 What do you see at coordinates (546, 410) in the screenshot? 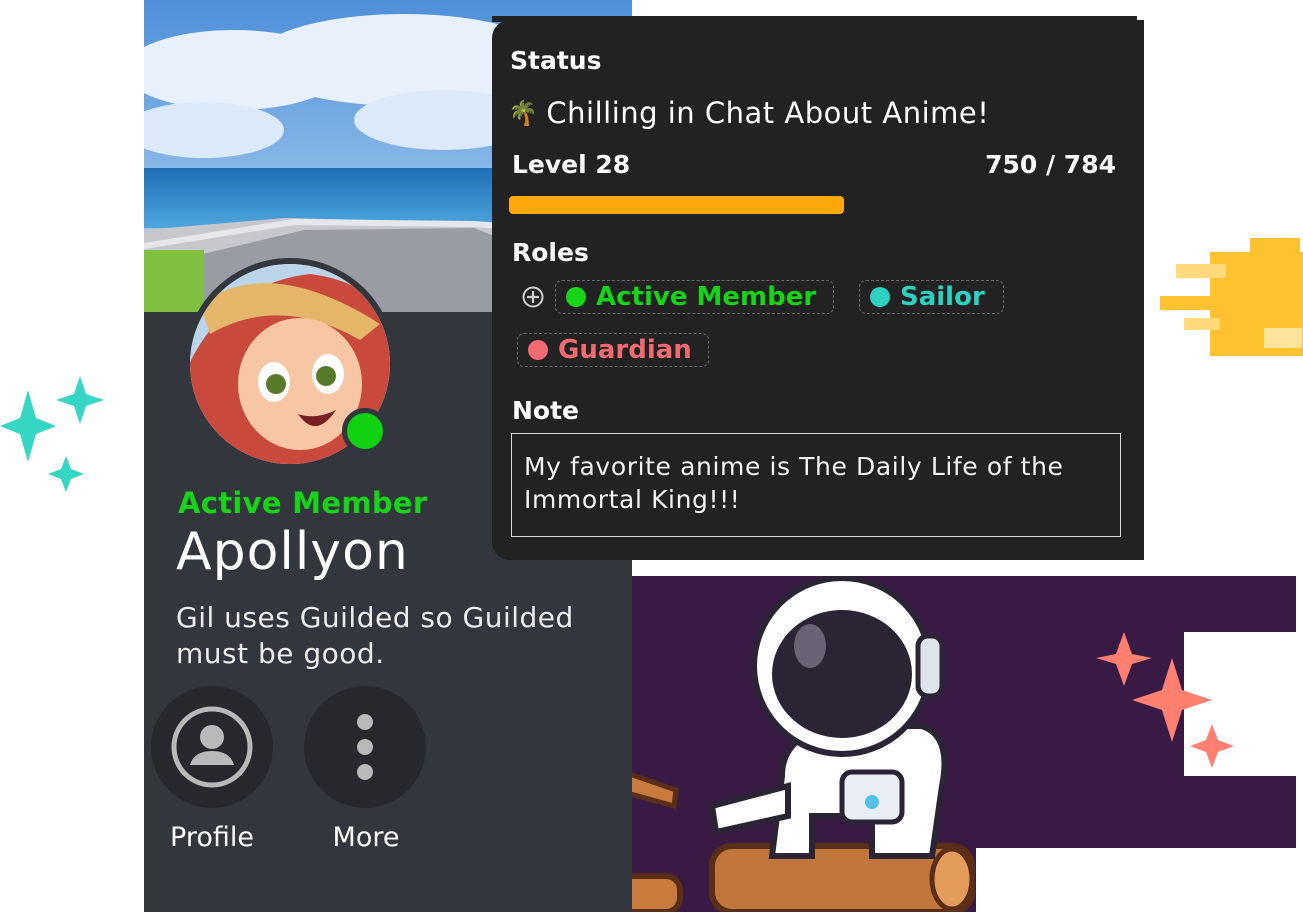
I see `note-heading: Note` at bounding box center [546, 410].